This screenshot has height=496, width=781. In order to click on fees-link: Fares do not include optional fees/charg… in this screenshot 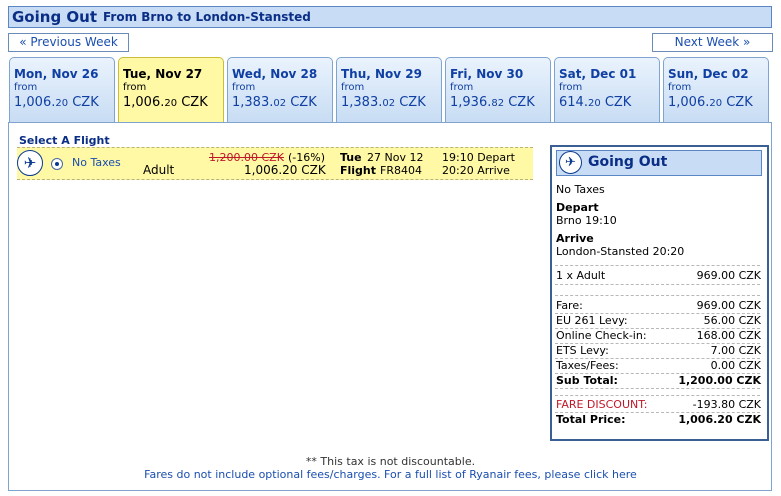, I will do `click(390, 474)`.